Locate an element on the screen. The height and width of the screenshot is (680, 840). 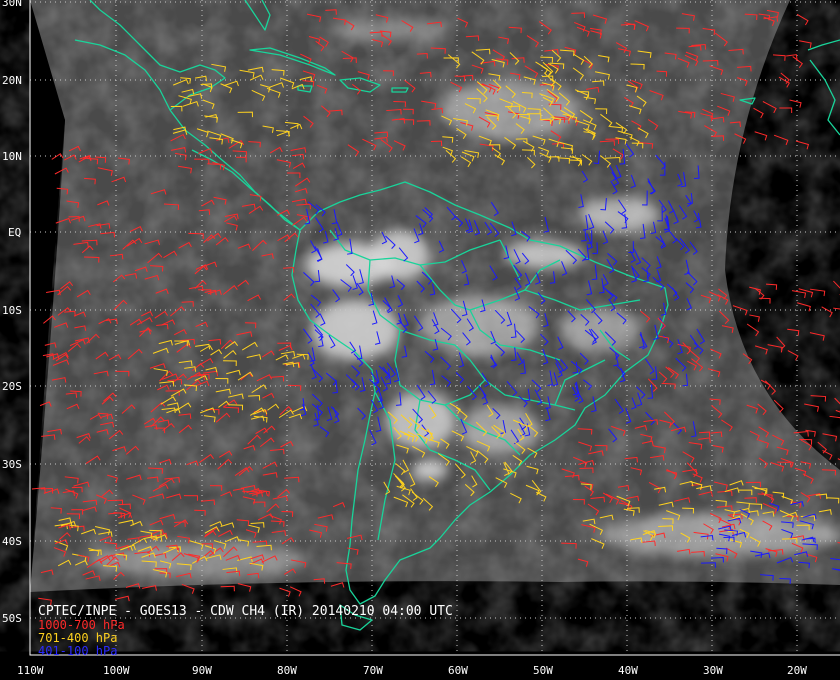
lat-label-10n: 10N is located at coordinates (12, 156).